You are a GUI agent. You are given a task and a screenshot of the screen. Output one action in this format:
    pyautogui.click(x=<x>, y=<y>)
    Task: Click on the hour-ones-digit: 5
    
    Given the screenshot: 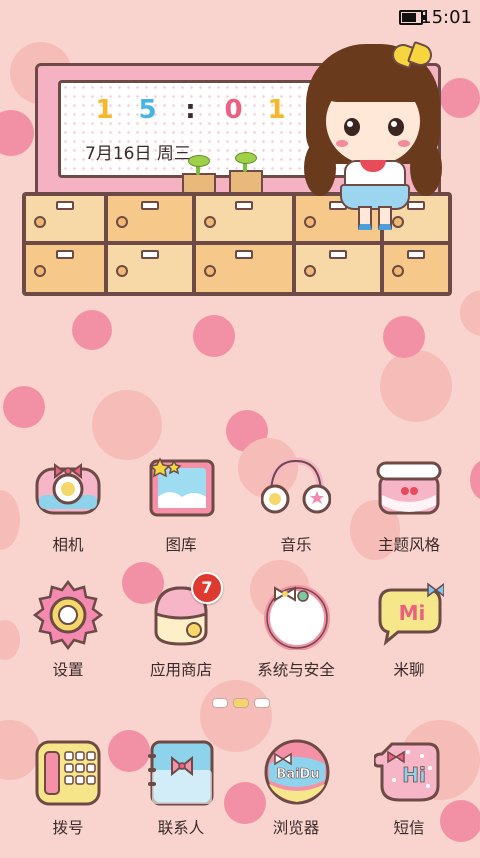 What is the action you would take?
    pyautogui.click(x=147, y=110)
    